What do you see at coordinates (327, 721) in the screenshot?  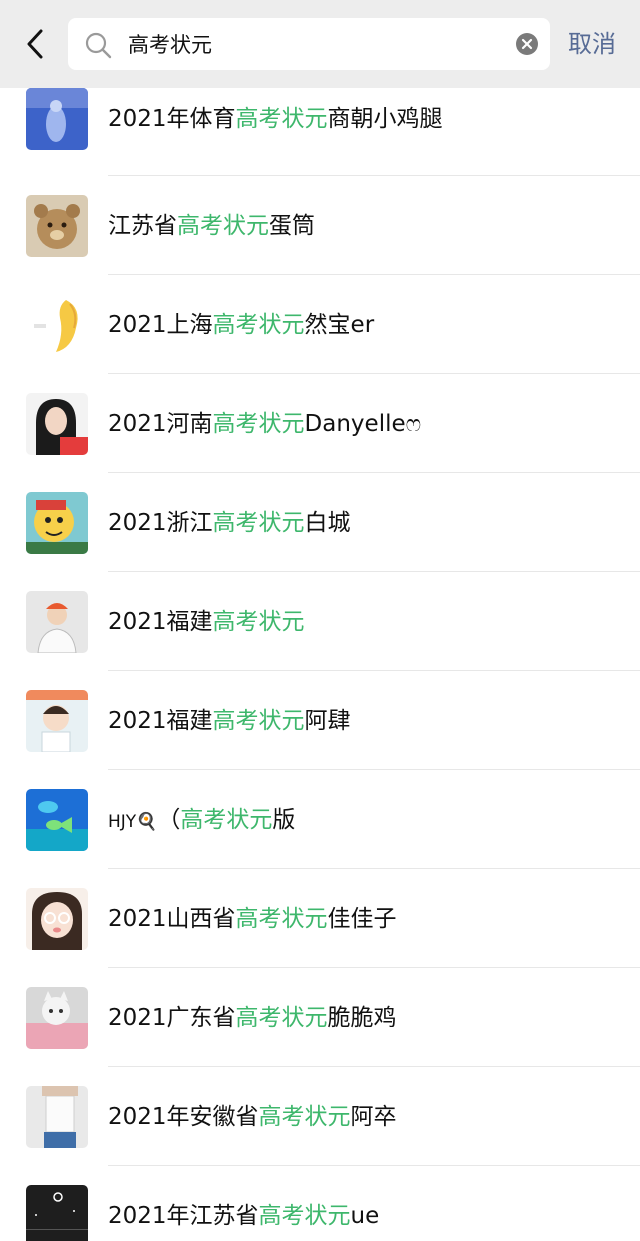 I see `result-name-suffix: 阿肆` at bounding box center [327, 721].